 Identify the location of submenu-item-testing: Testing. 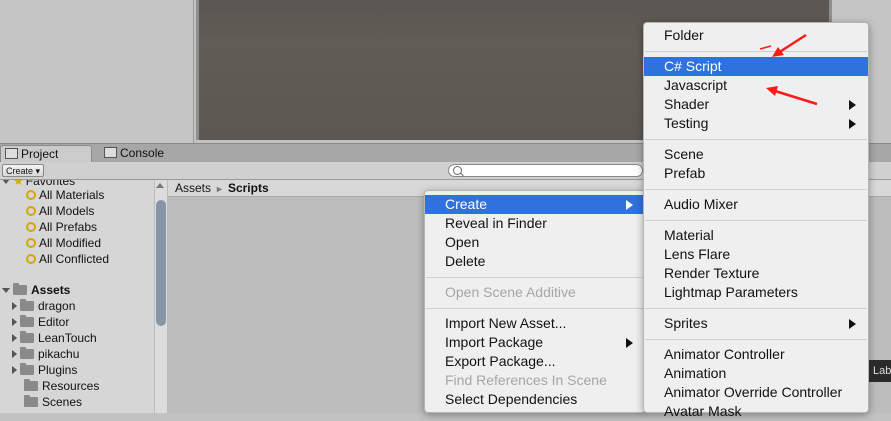
(756, 123).